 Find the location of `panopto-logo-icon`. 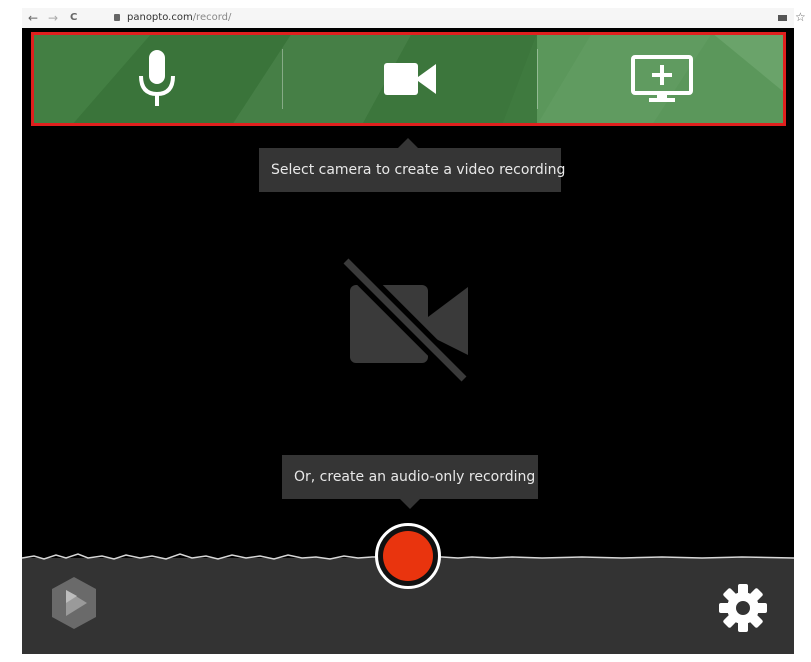

panopto-logo-icon is located at coordinates (74, 603).